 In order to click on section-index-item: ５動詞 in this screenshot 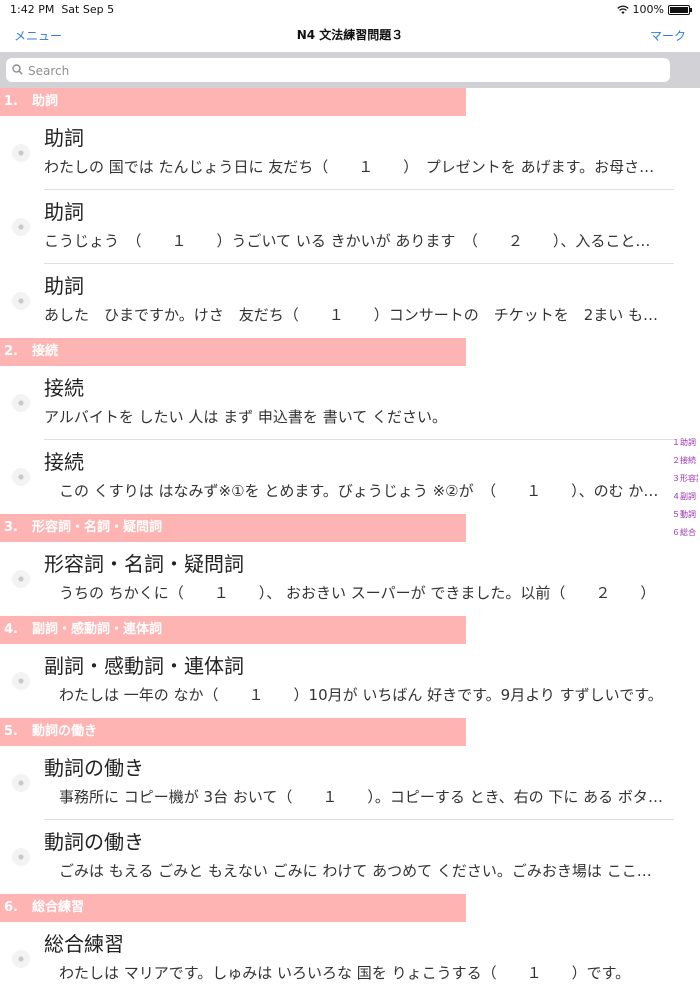, I will do `click(685, 515)`.